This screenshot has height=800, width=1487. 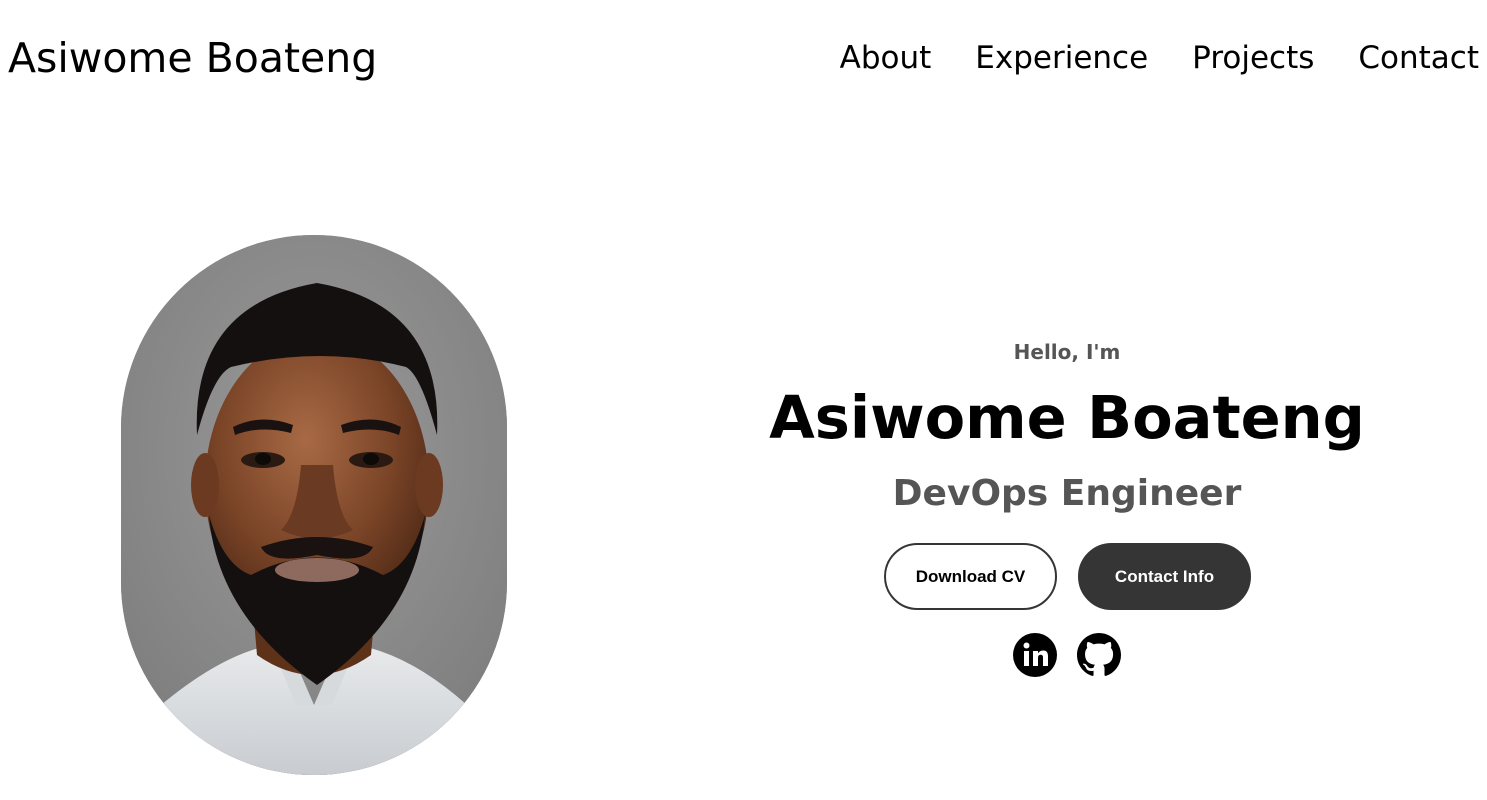 I want to click on hero-role: DevOps Engineer, so click(x=1067, y=493).